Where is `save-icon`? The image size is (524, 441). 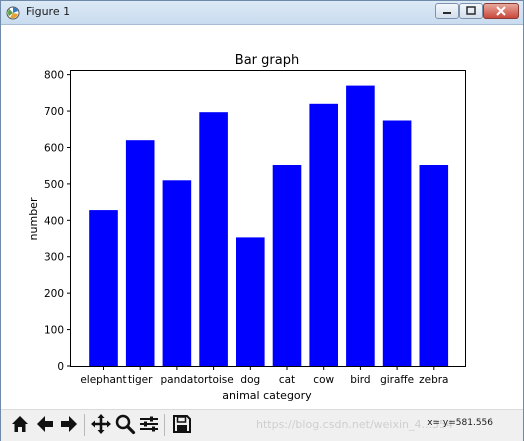
save-icon is located at coordinates (182, 424).